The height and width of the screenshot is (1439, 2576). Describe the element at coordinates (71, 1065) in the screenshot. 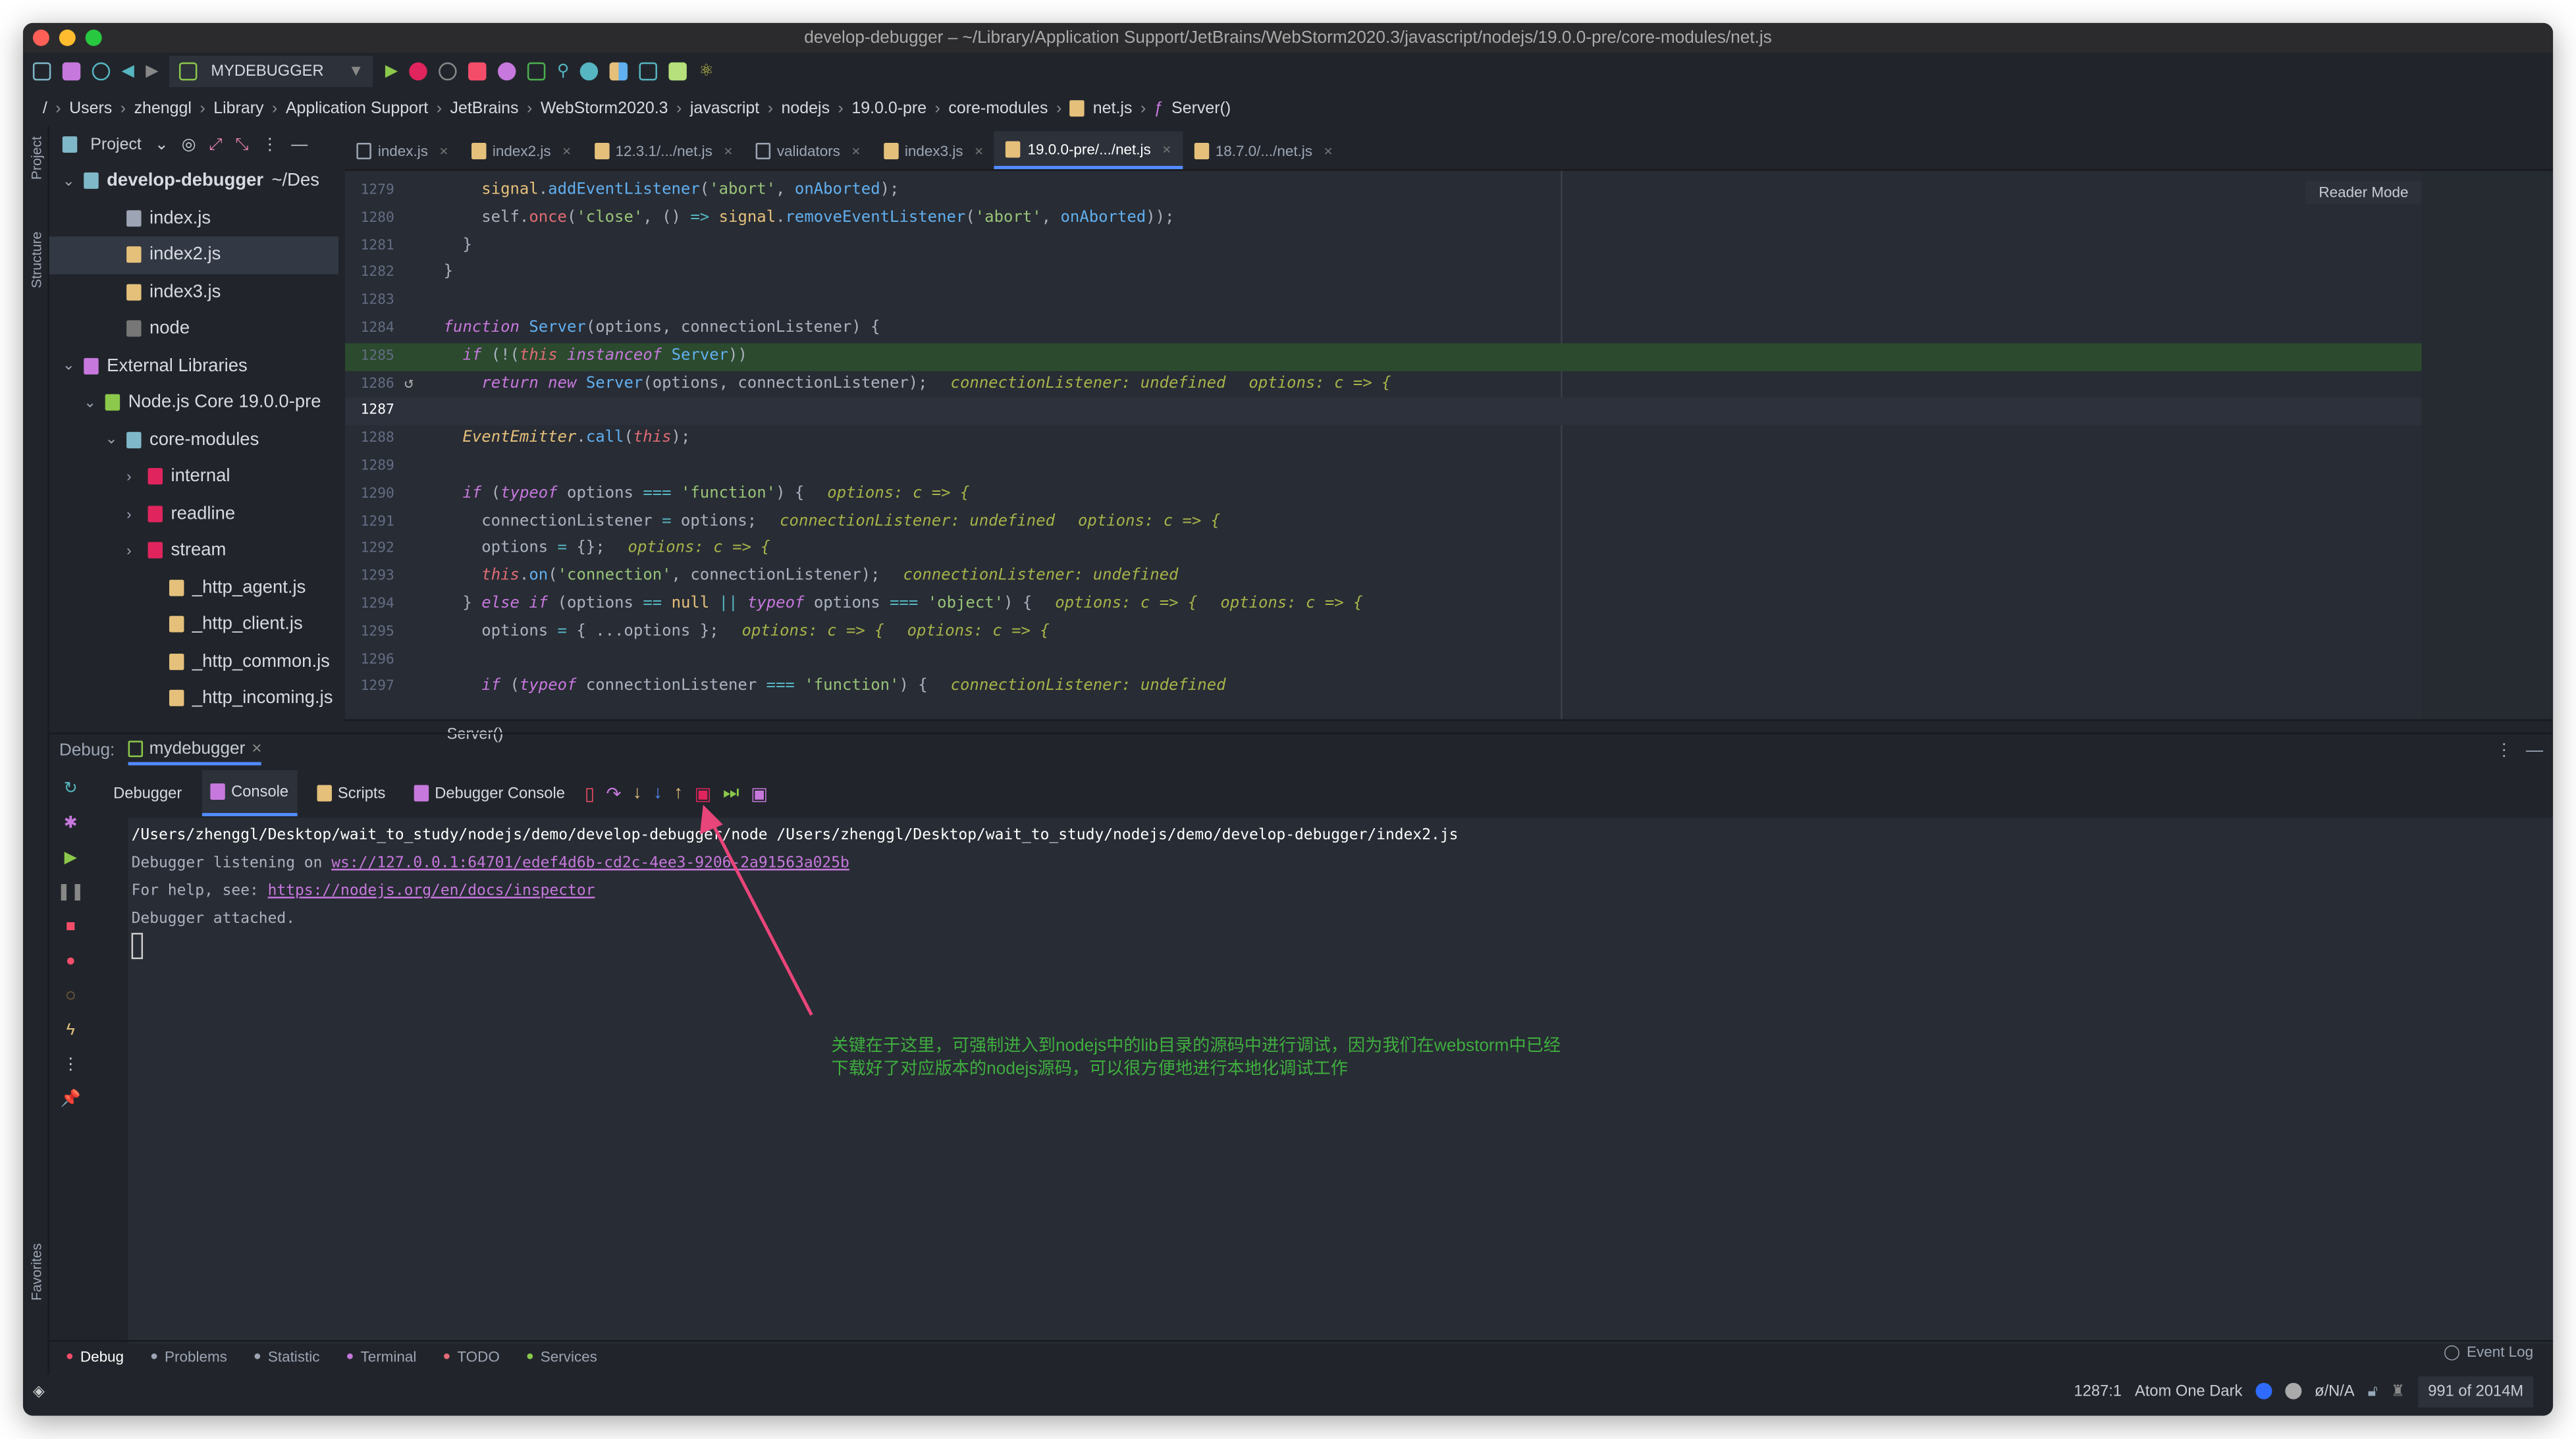

I see `more-icon: ⋮` at that location.